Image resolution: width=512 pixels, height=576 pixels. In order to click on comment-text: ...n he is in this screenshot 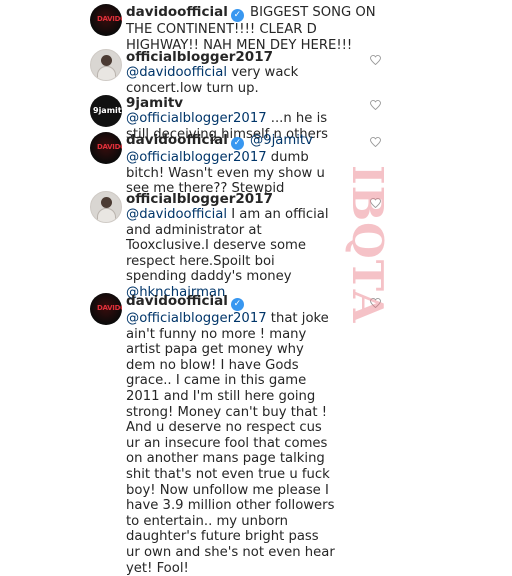, I will do `click(297, 118)`.